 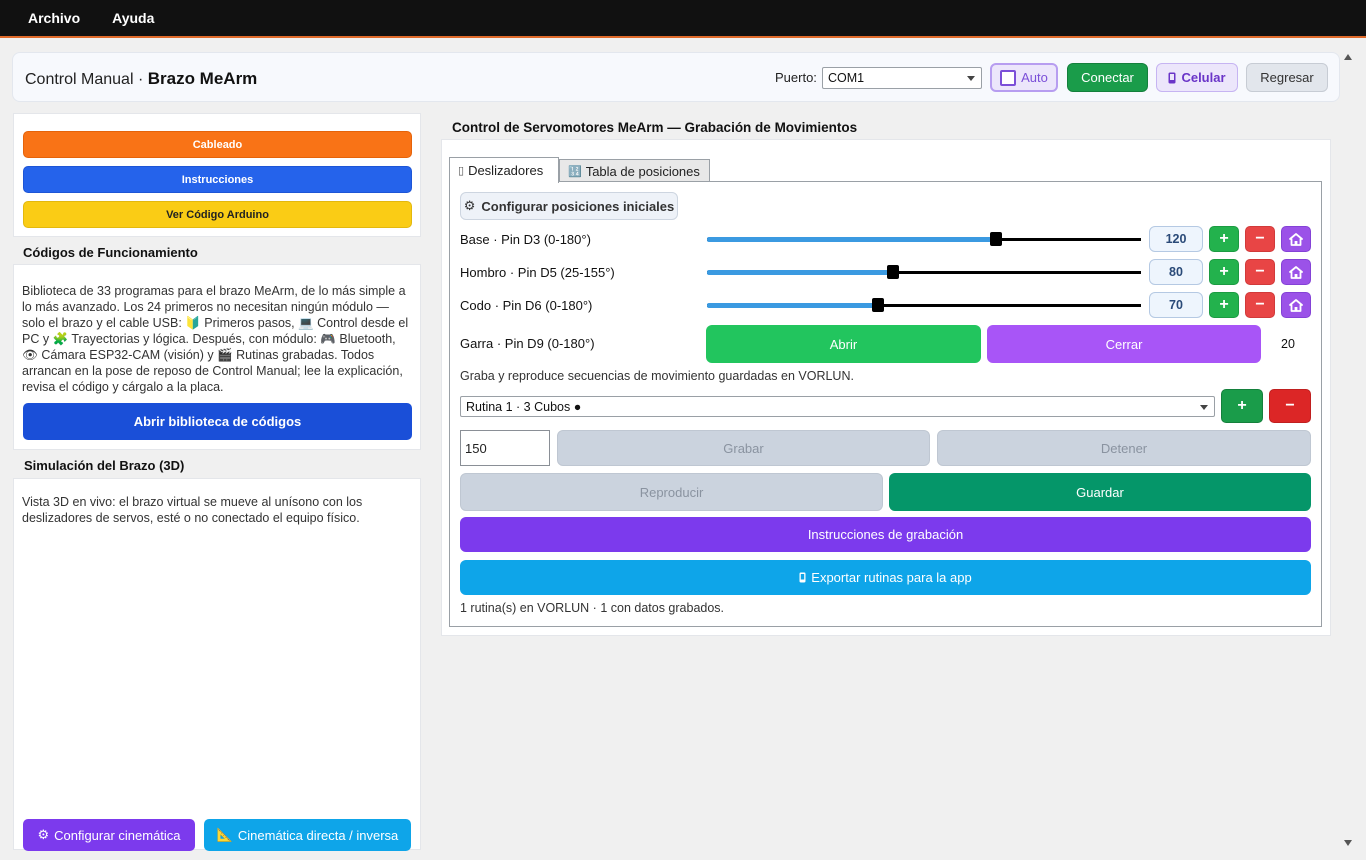 I want to click on grabar-button: Grabar, so click(x=743, y=448).